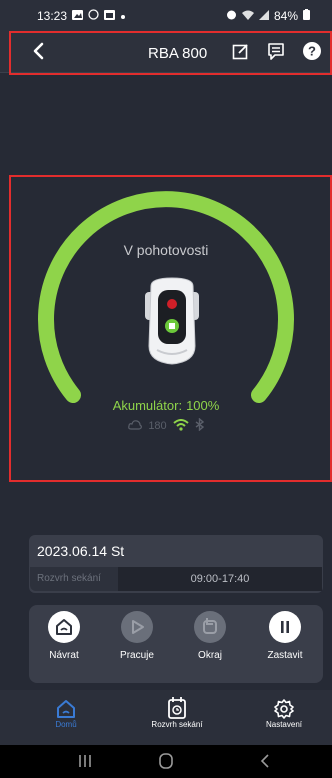  Describe the element at coordinates (64, 636) in the screenshot. I see `return-home-button: Návrat` at that location.